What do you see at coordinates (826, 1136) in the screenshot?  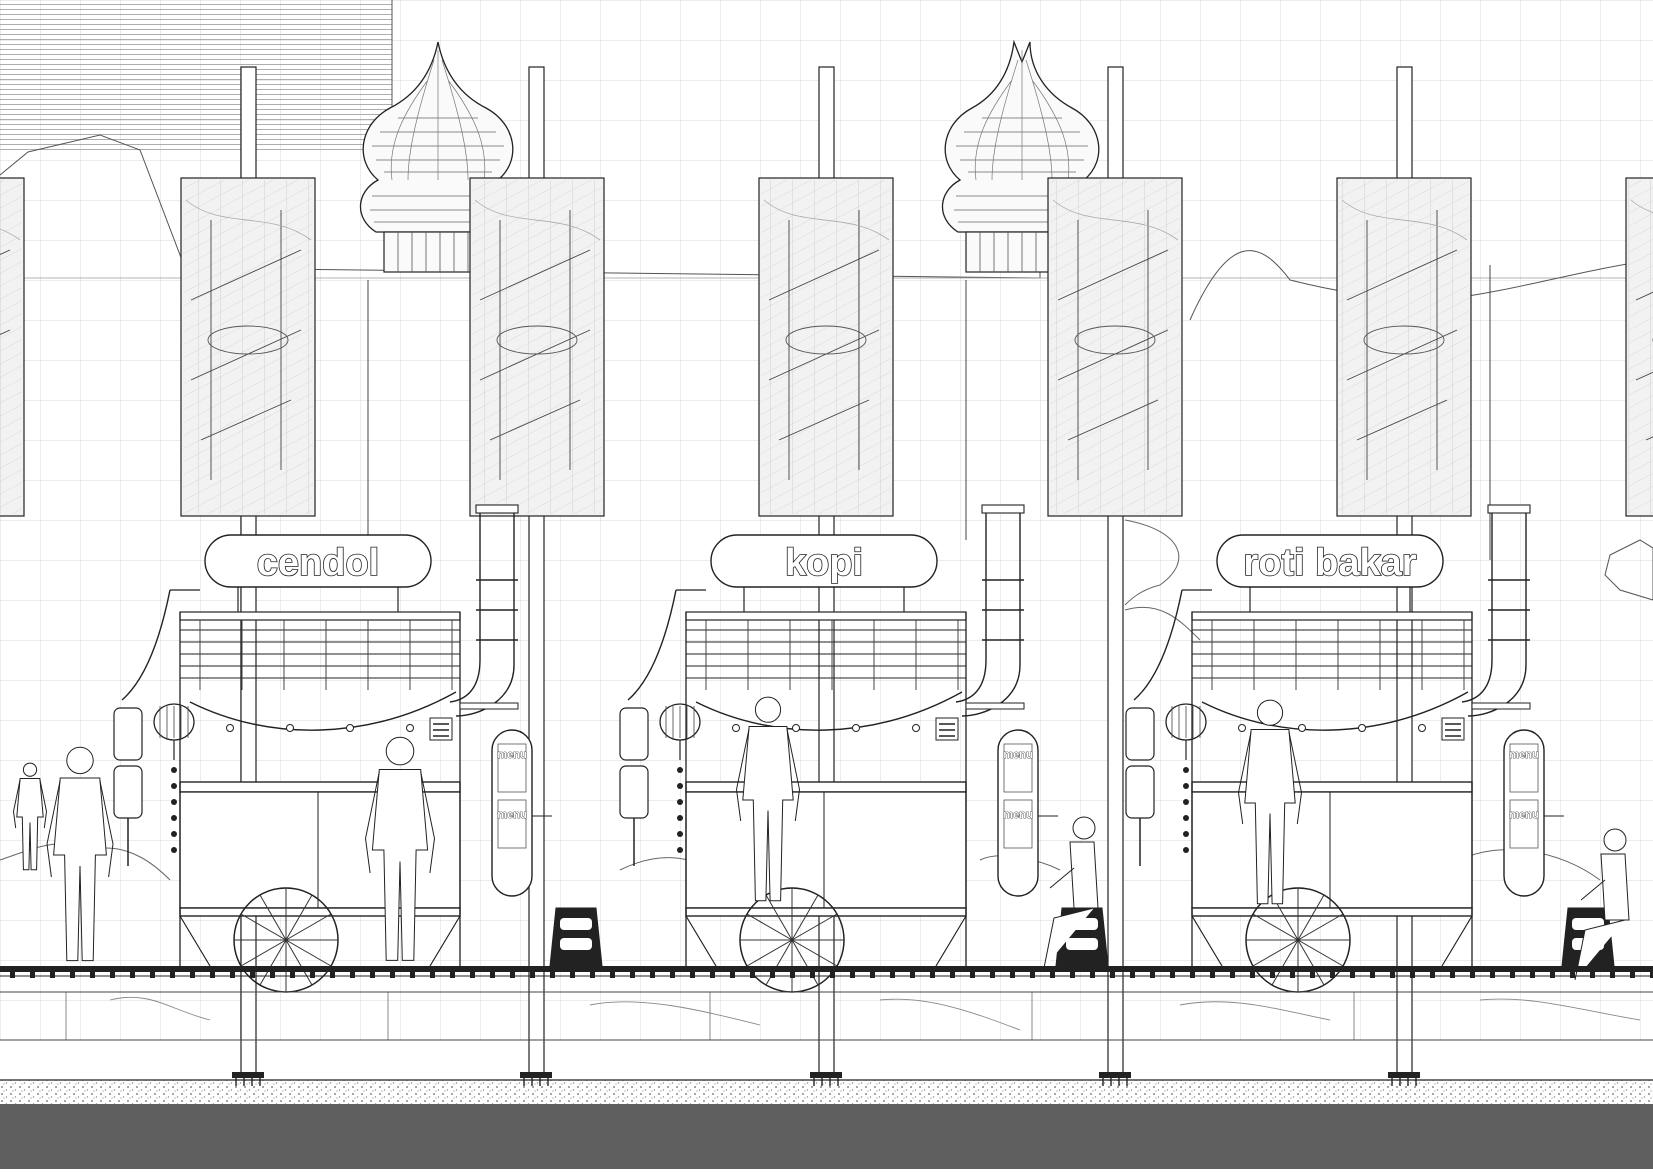 I see `road` at bounding box center [826, 1136].